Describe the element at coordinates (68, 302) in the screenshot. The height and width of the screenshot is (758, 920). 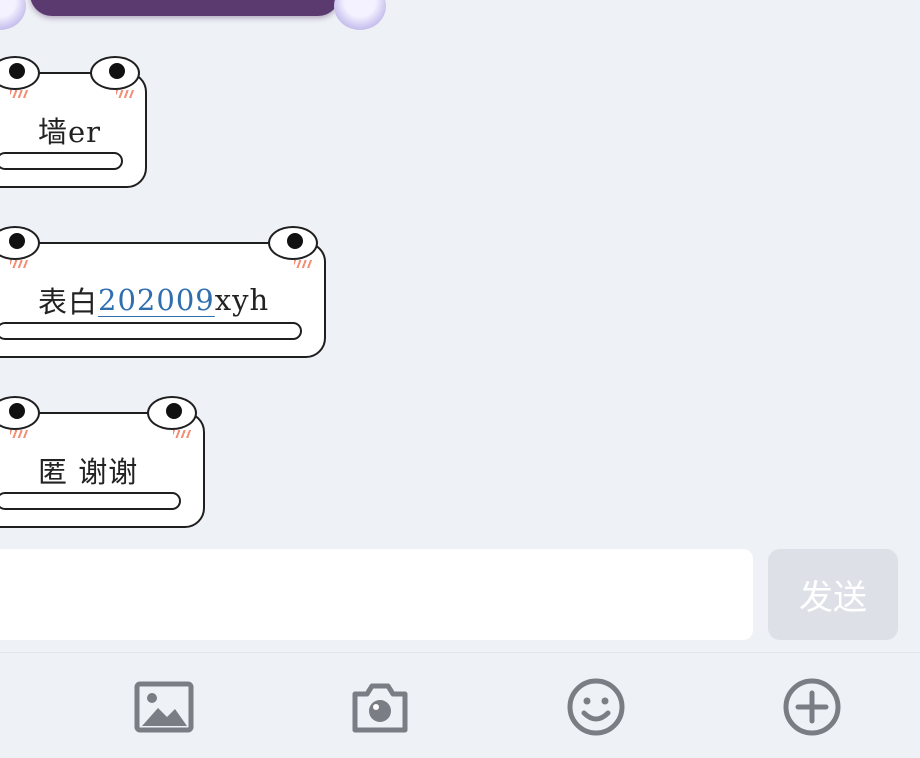
I see `message-text-prefix: 表白` at that location.